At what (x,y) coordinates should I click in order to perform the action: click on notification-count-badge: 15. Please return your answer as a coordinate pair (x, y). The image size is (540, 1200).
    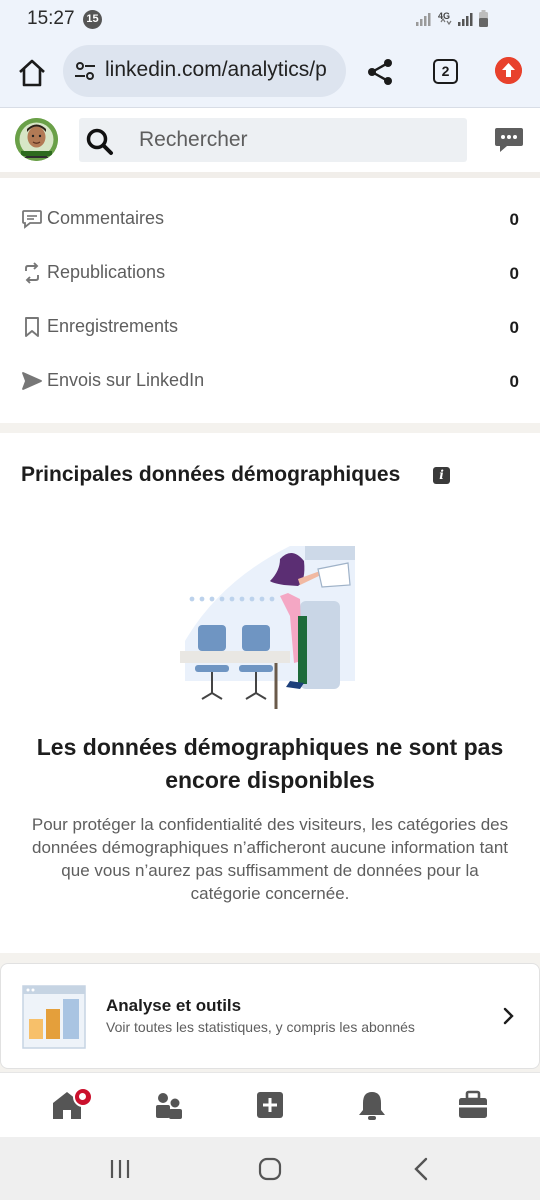
    Looking at the image, I should click on (92, 19).